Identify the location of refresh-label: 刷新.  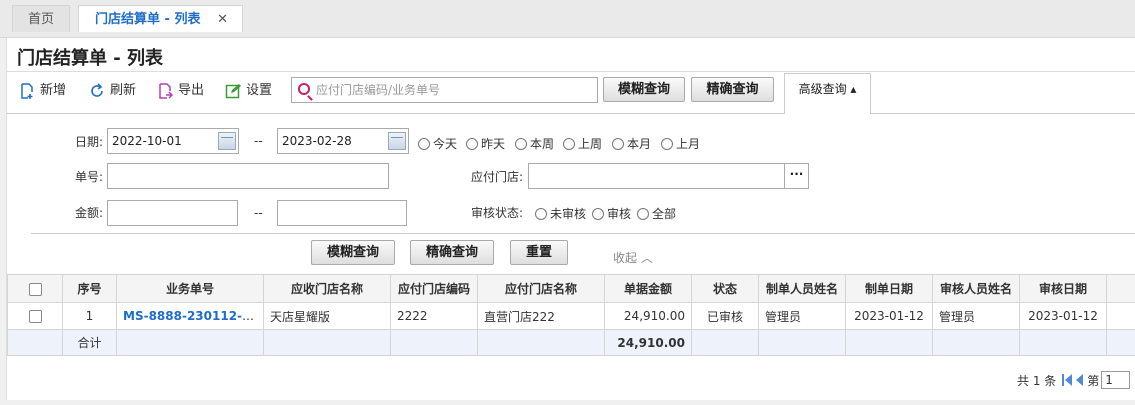
(123, 90).